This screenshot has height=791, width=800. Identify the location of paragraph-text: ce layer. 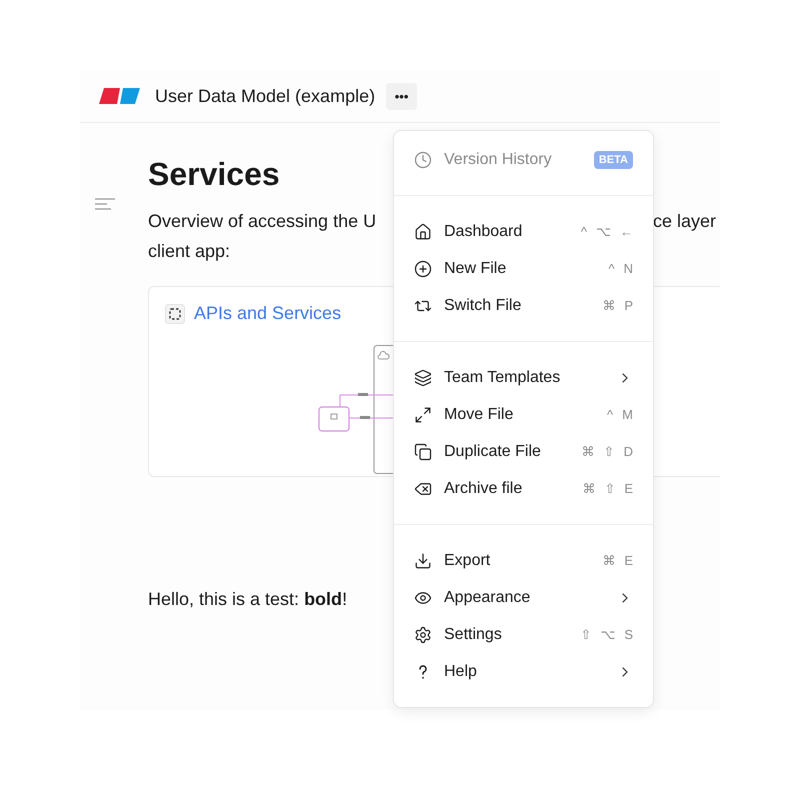
(684, 221).